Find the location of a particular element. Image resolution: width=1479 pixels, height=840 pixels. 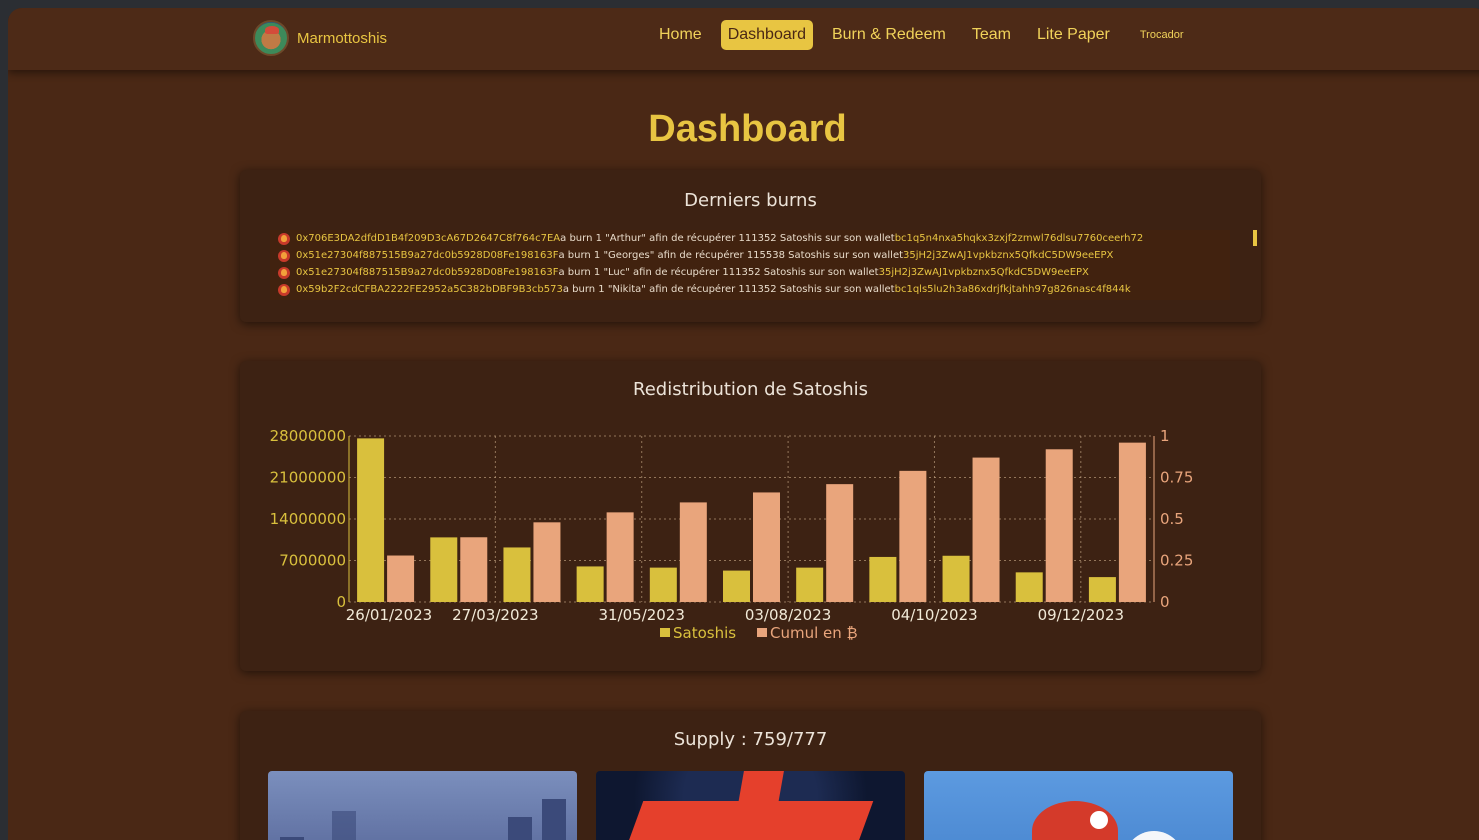

y-right-tick-label: 0.75 is located at coordinates (1176, 478).